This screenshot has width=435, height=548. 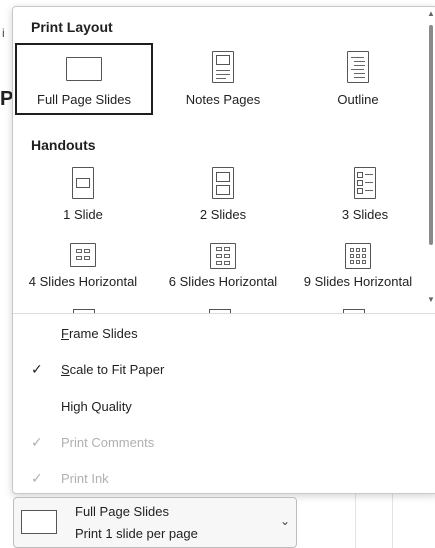 I want to click on menu-item-label: Print Comments, so click(x=108, y=442).